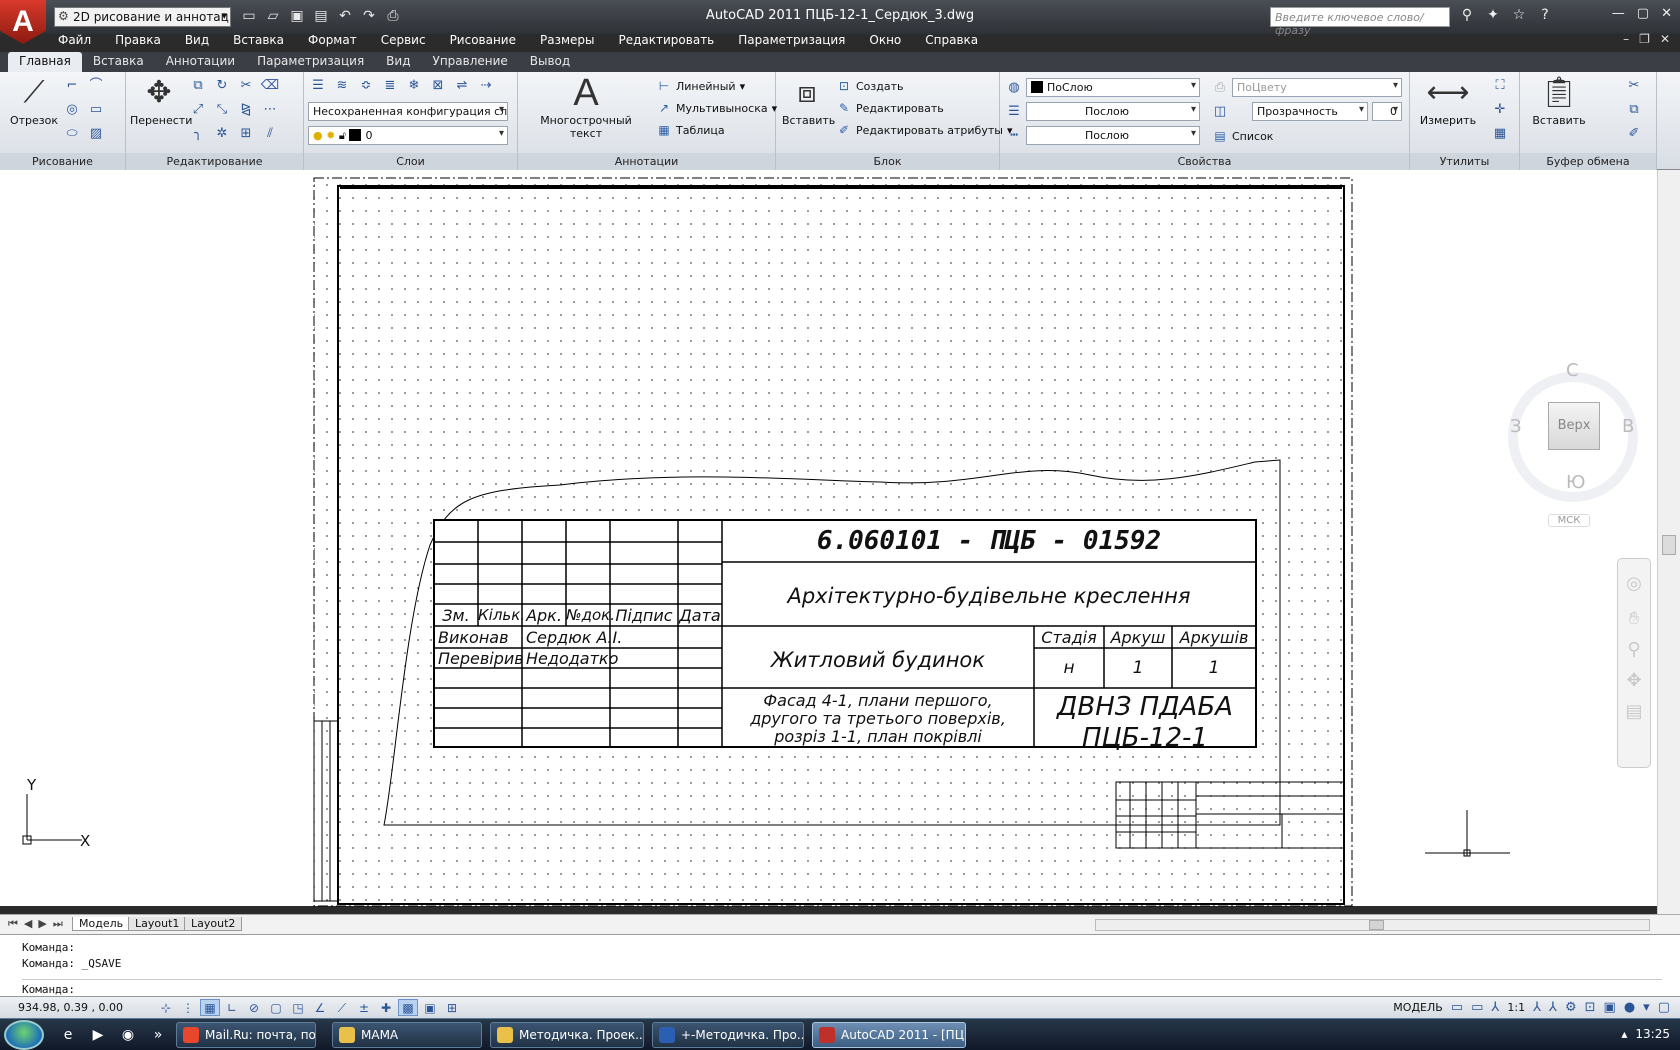 This screenshot has width=1680, height=1050. I want to click on zoom-icon: ⚲, so click(1634, 649).